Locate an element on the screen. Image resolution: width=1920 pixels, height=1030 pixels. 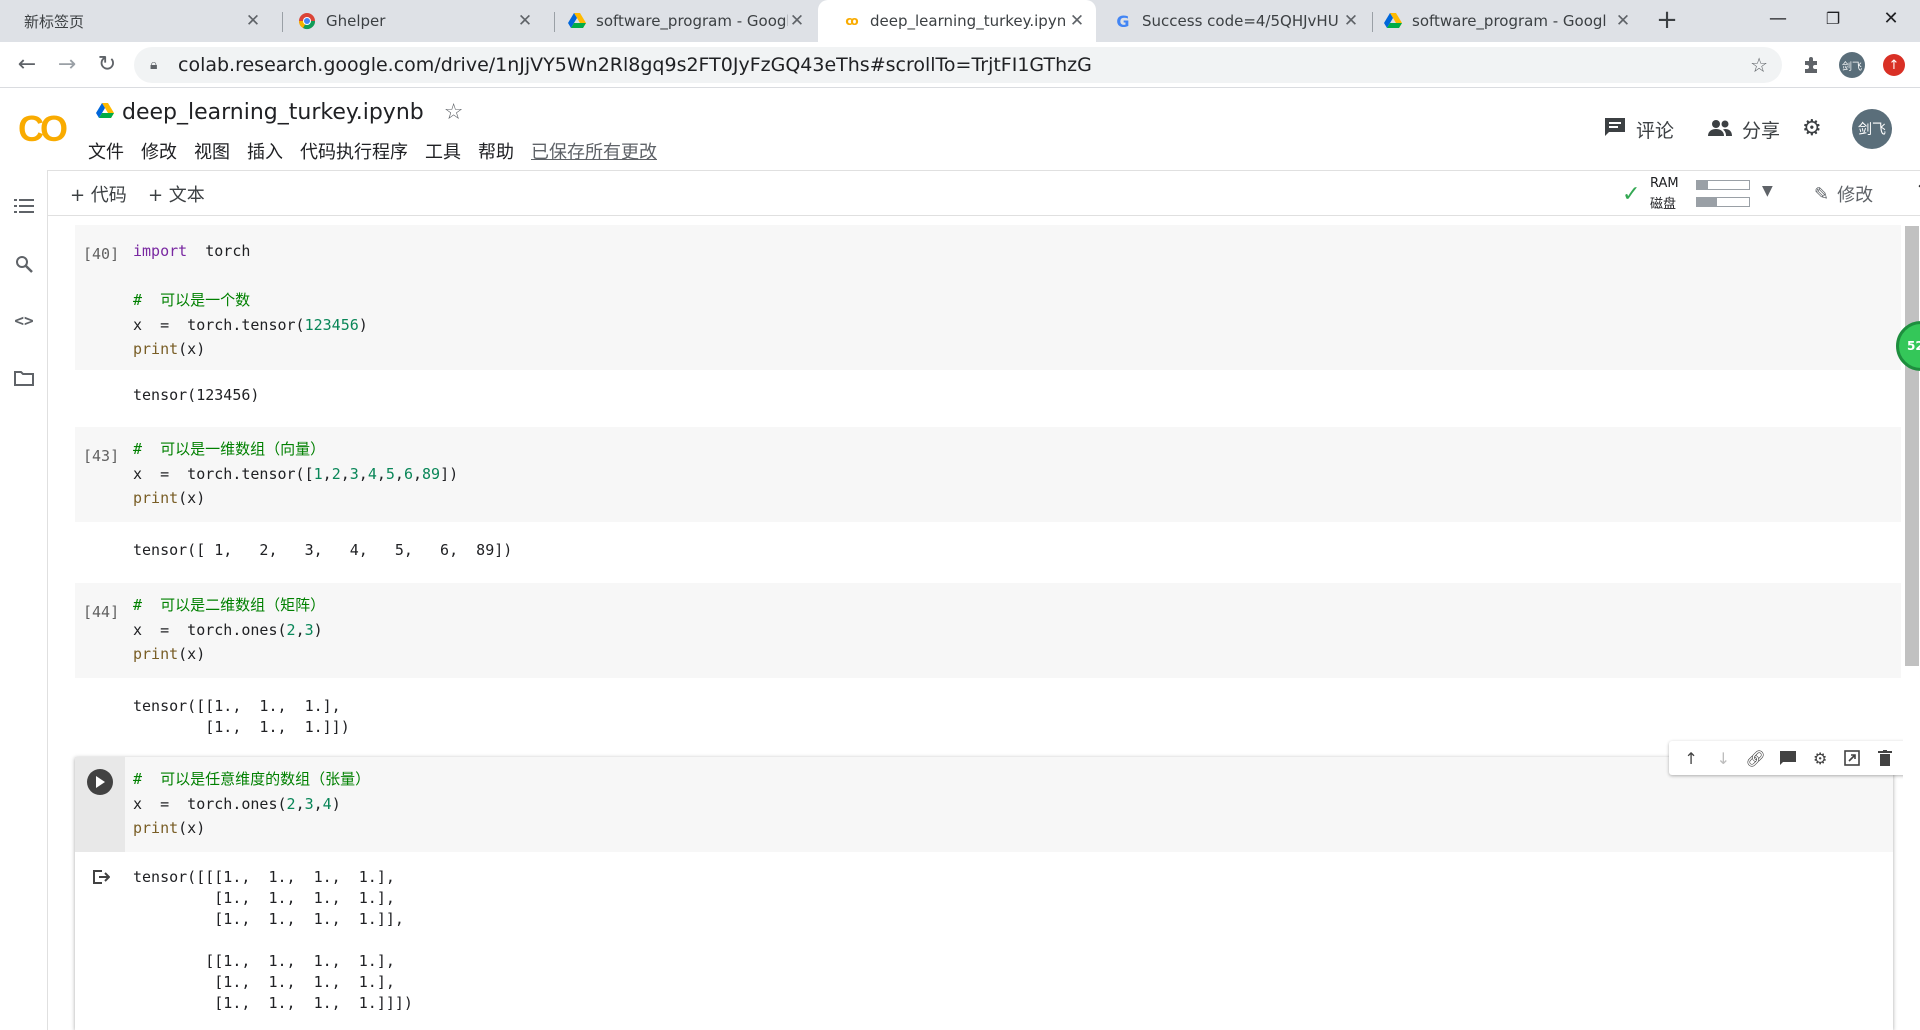
colab-icon: co is located at coordinates (851, 21).